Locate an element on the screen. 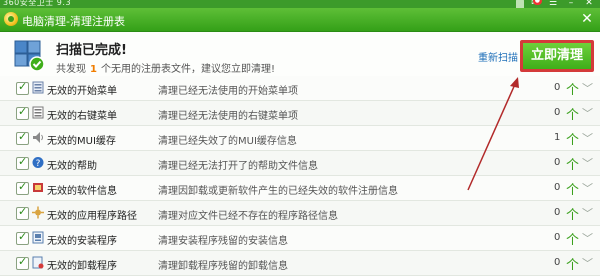 The height and width of the screenshot is (276, 600). item-name: 无效的应用程序路径 is located at coordinates (92, 216).